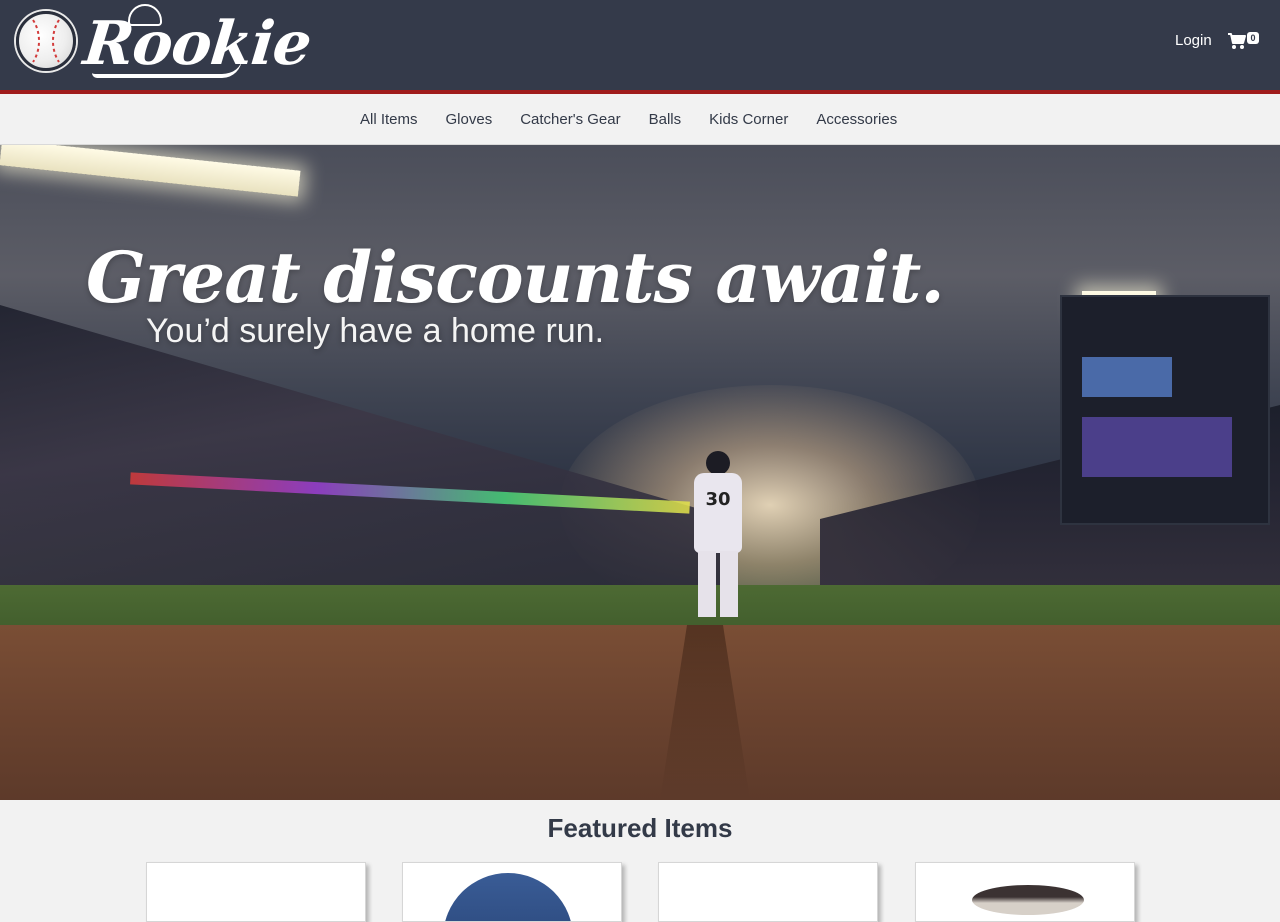 This screenshot has width=1280, height=922. What do you see at coordinates (570, 119) in the screenshot?
I see `nav-item-catchers-gear: Catcher's Gear` at bounding box center [570, 119].